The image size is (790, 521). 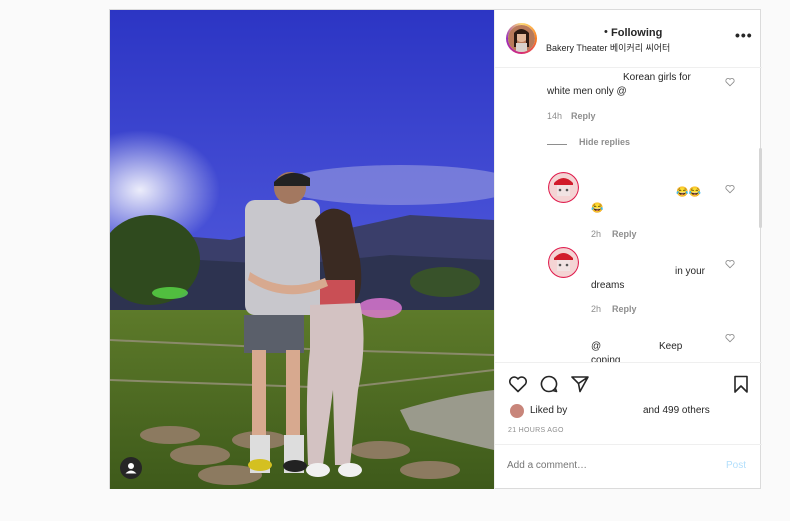 I want to click on comment-text: Korean girls for, so click(x=657, y=77).